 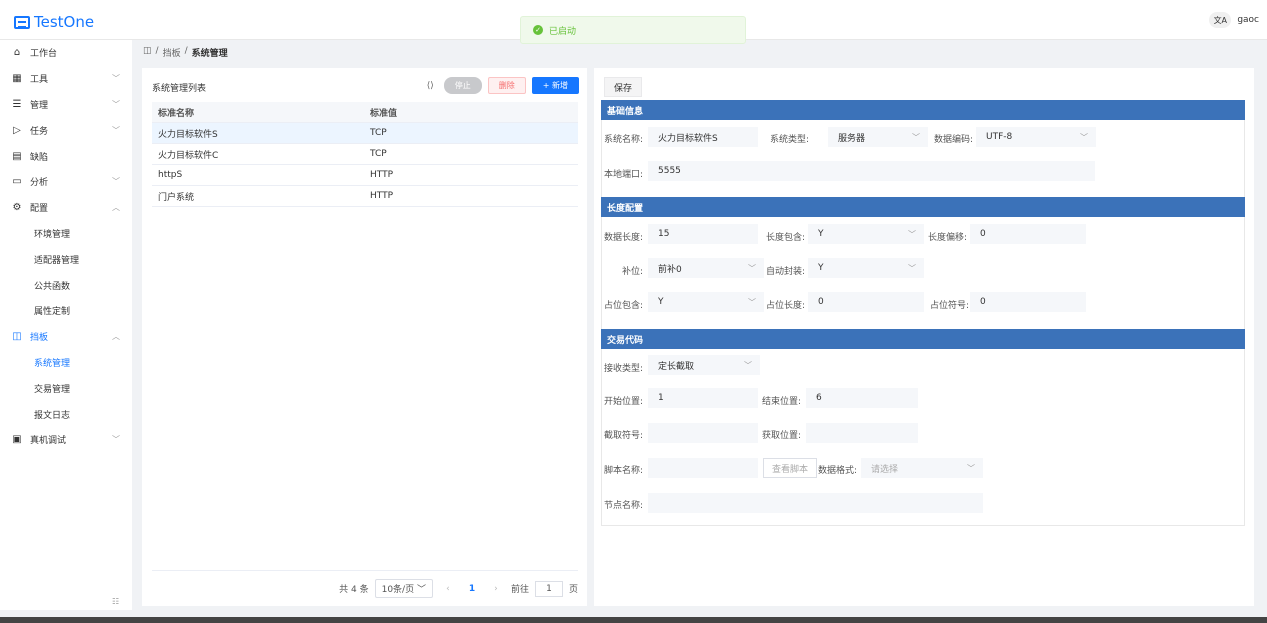 I want to click on sys-type-label: 系统类型:, so click(x=790, y=140).